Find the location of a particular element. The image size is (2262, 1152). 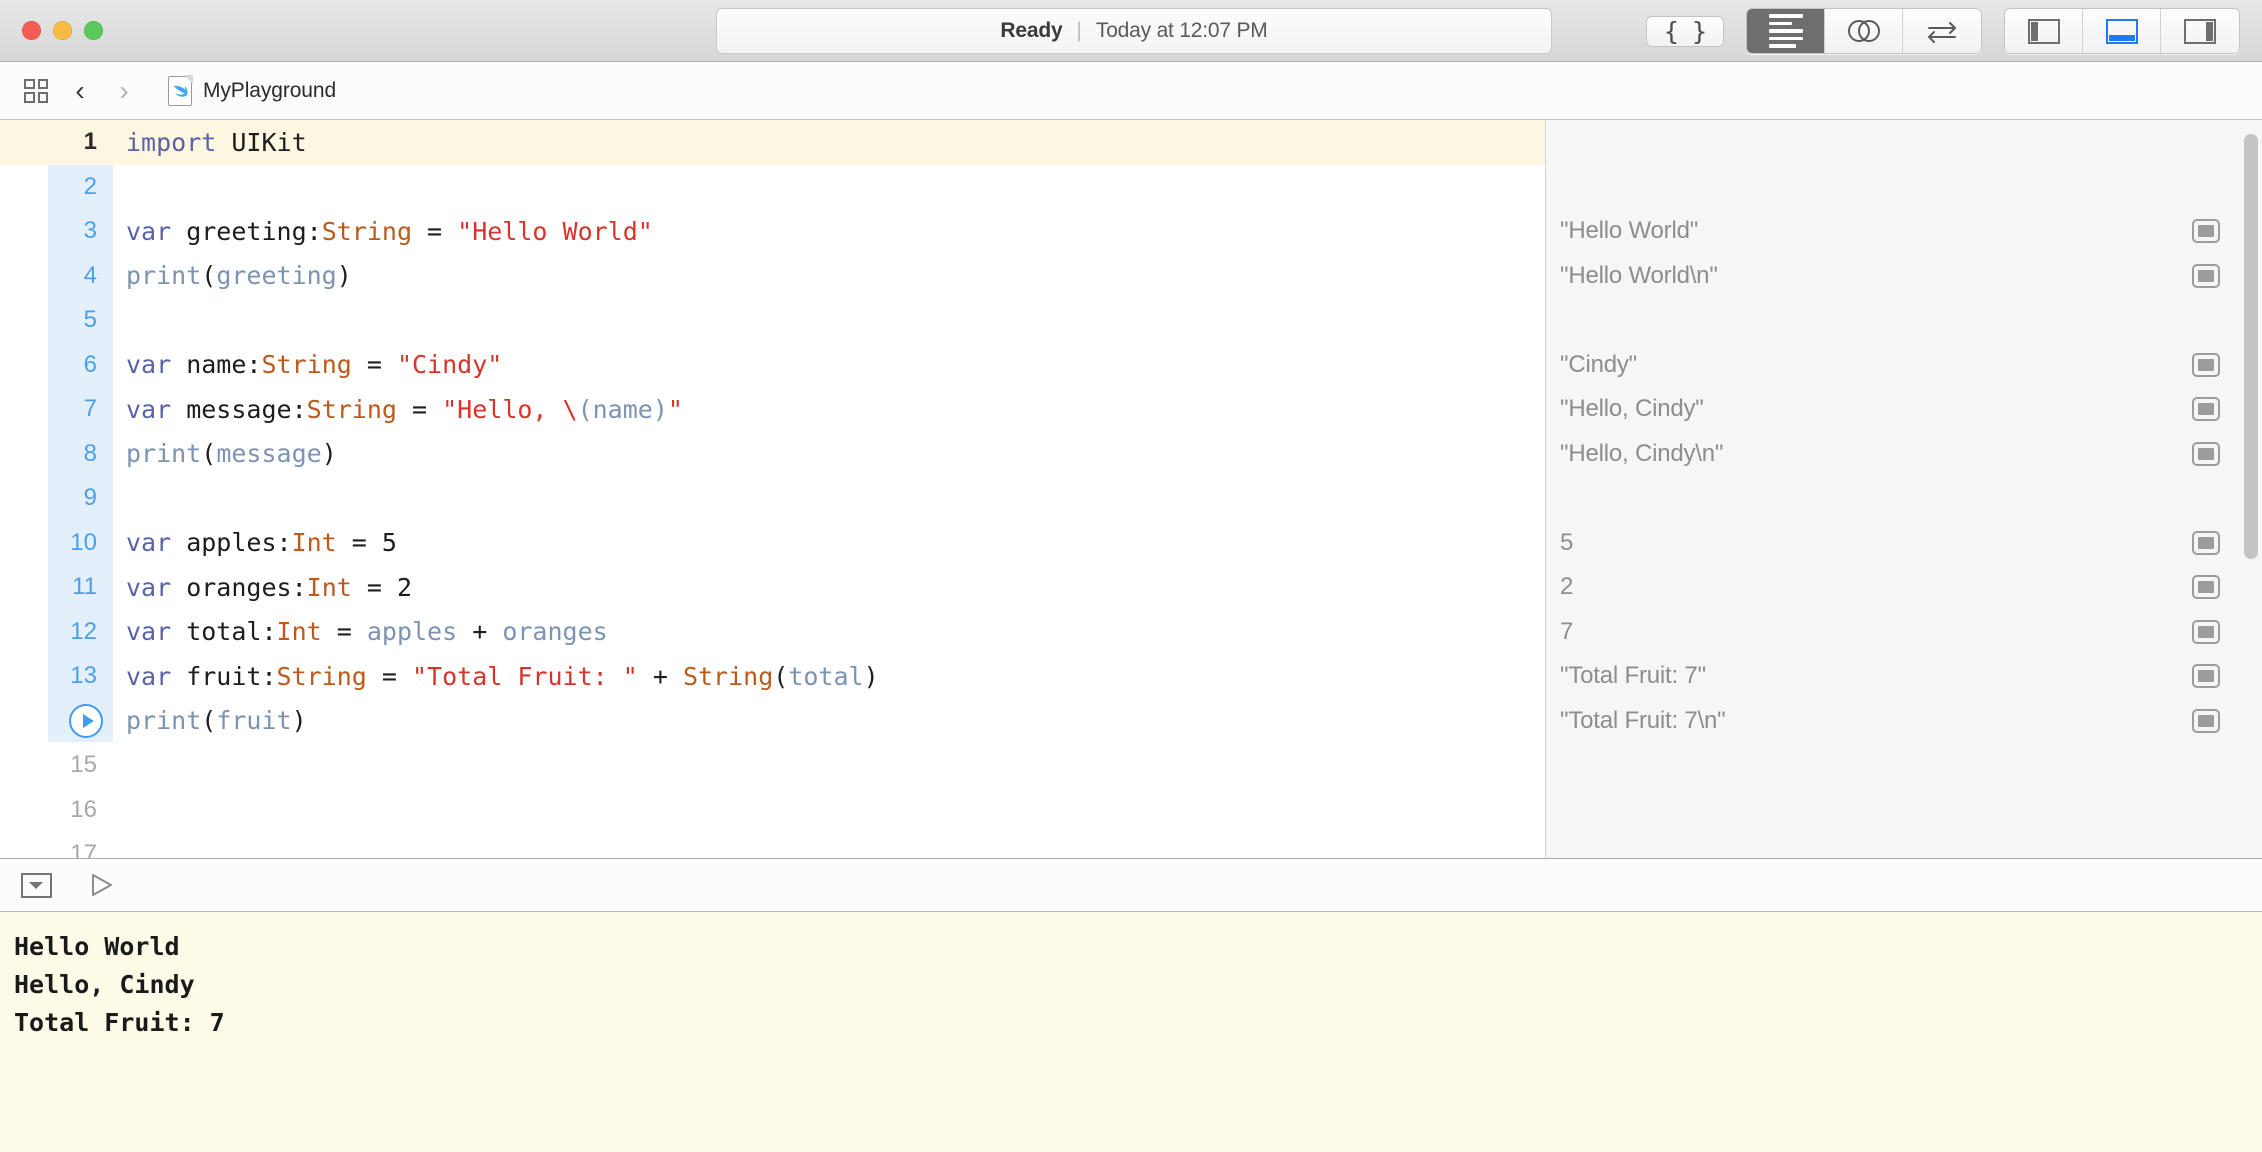

navigate-back-button: ‹ is located at coordinates (80, 91).